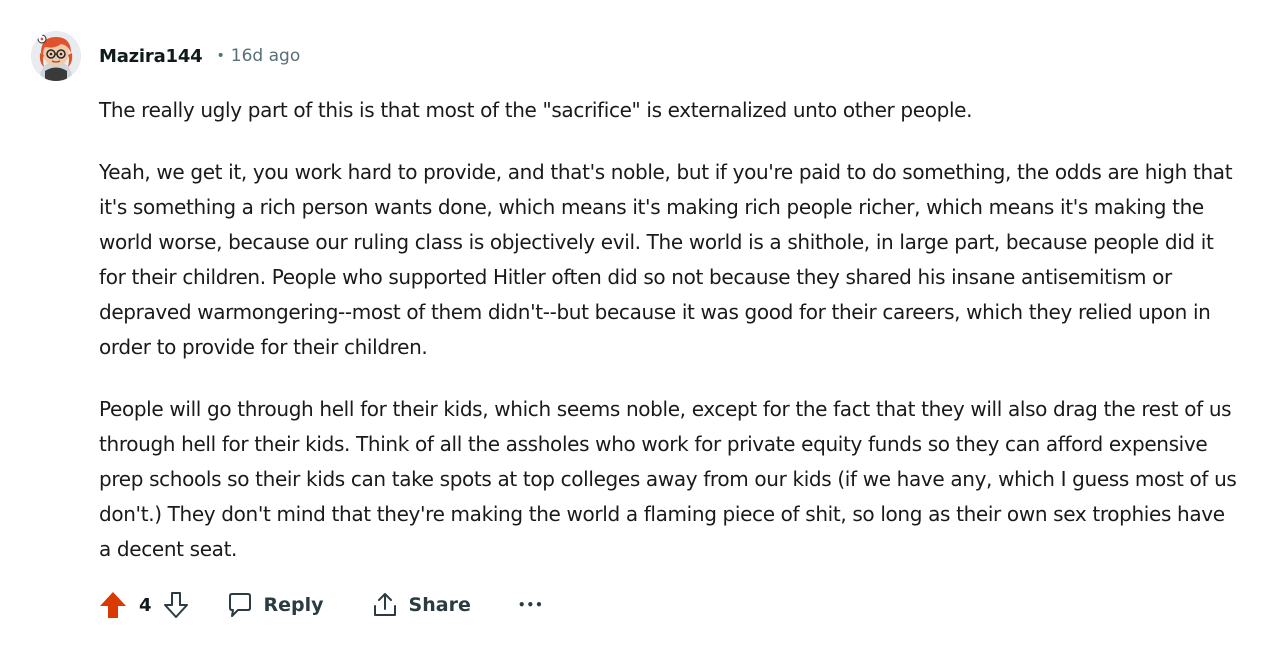 The height and width of the screenshot is (645, 1283). I want to click on timestamp: 16d ago, so click(265, 56).